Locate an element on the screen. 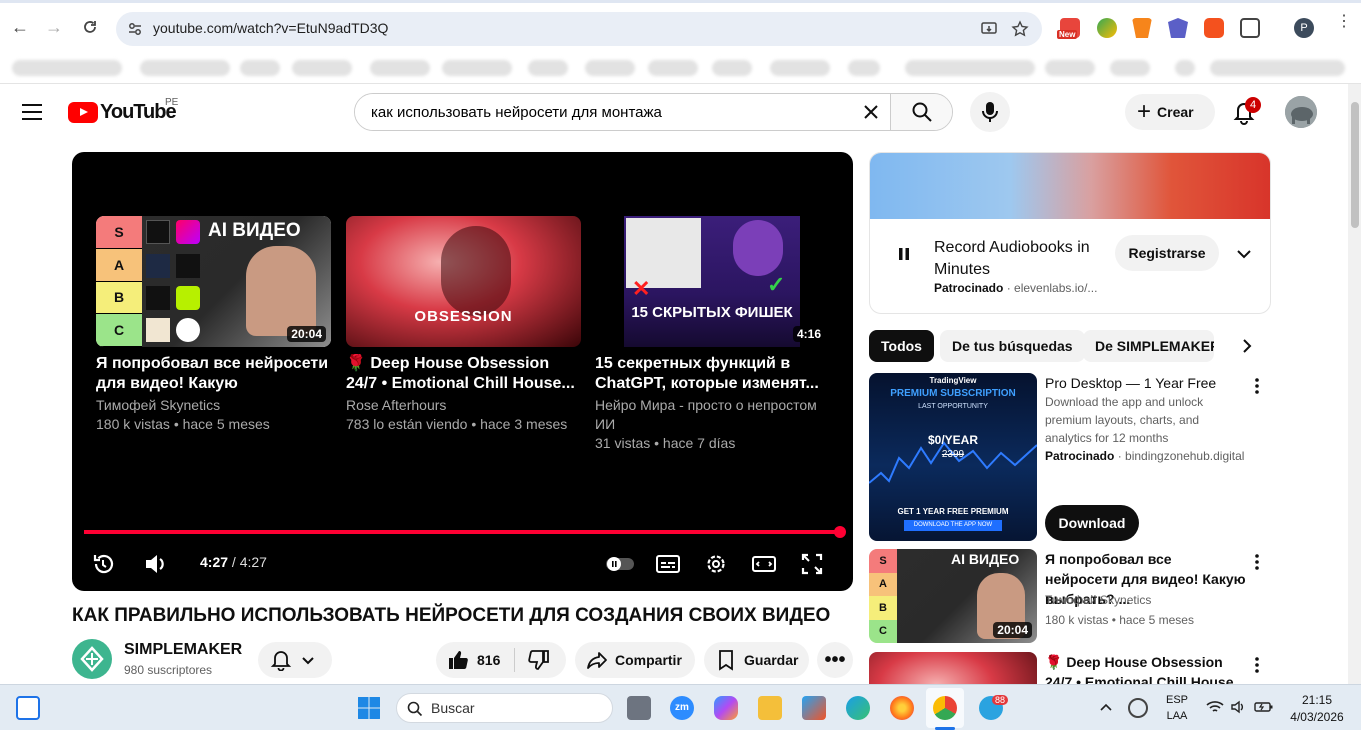  endcard-channel: Rose Afterhours is located at coordinates (463, 405).